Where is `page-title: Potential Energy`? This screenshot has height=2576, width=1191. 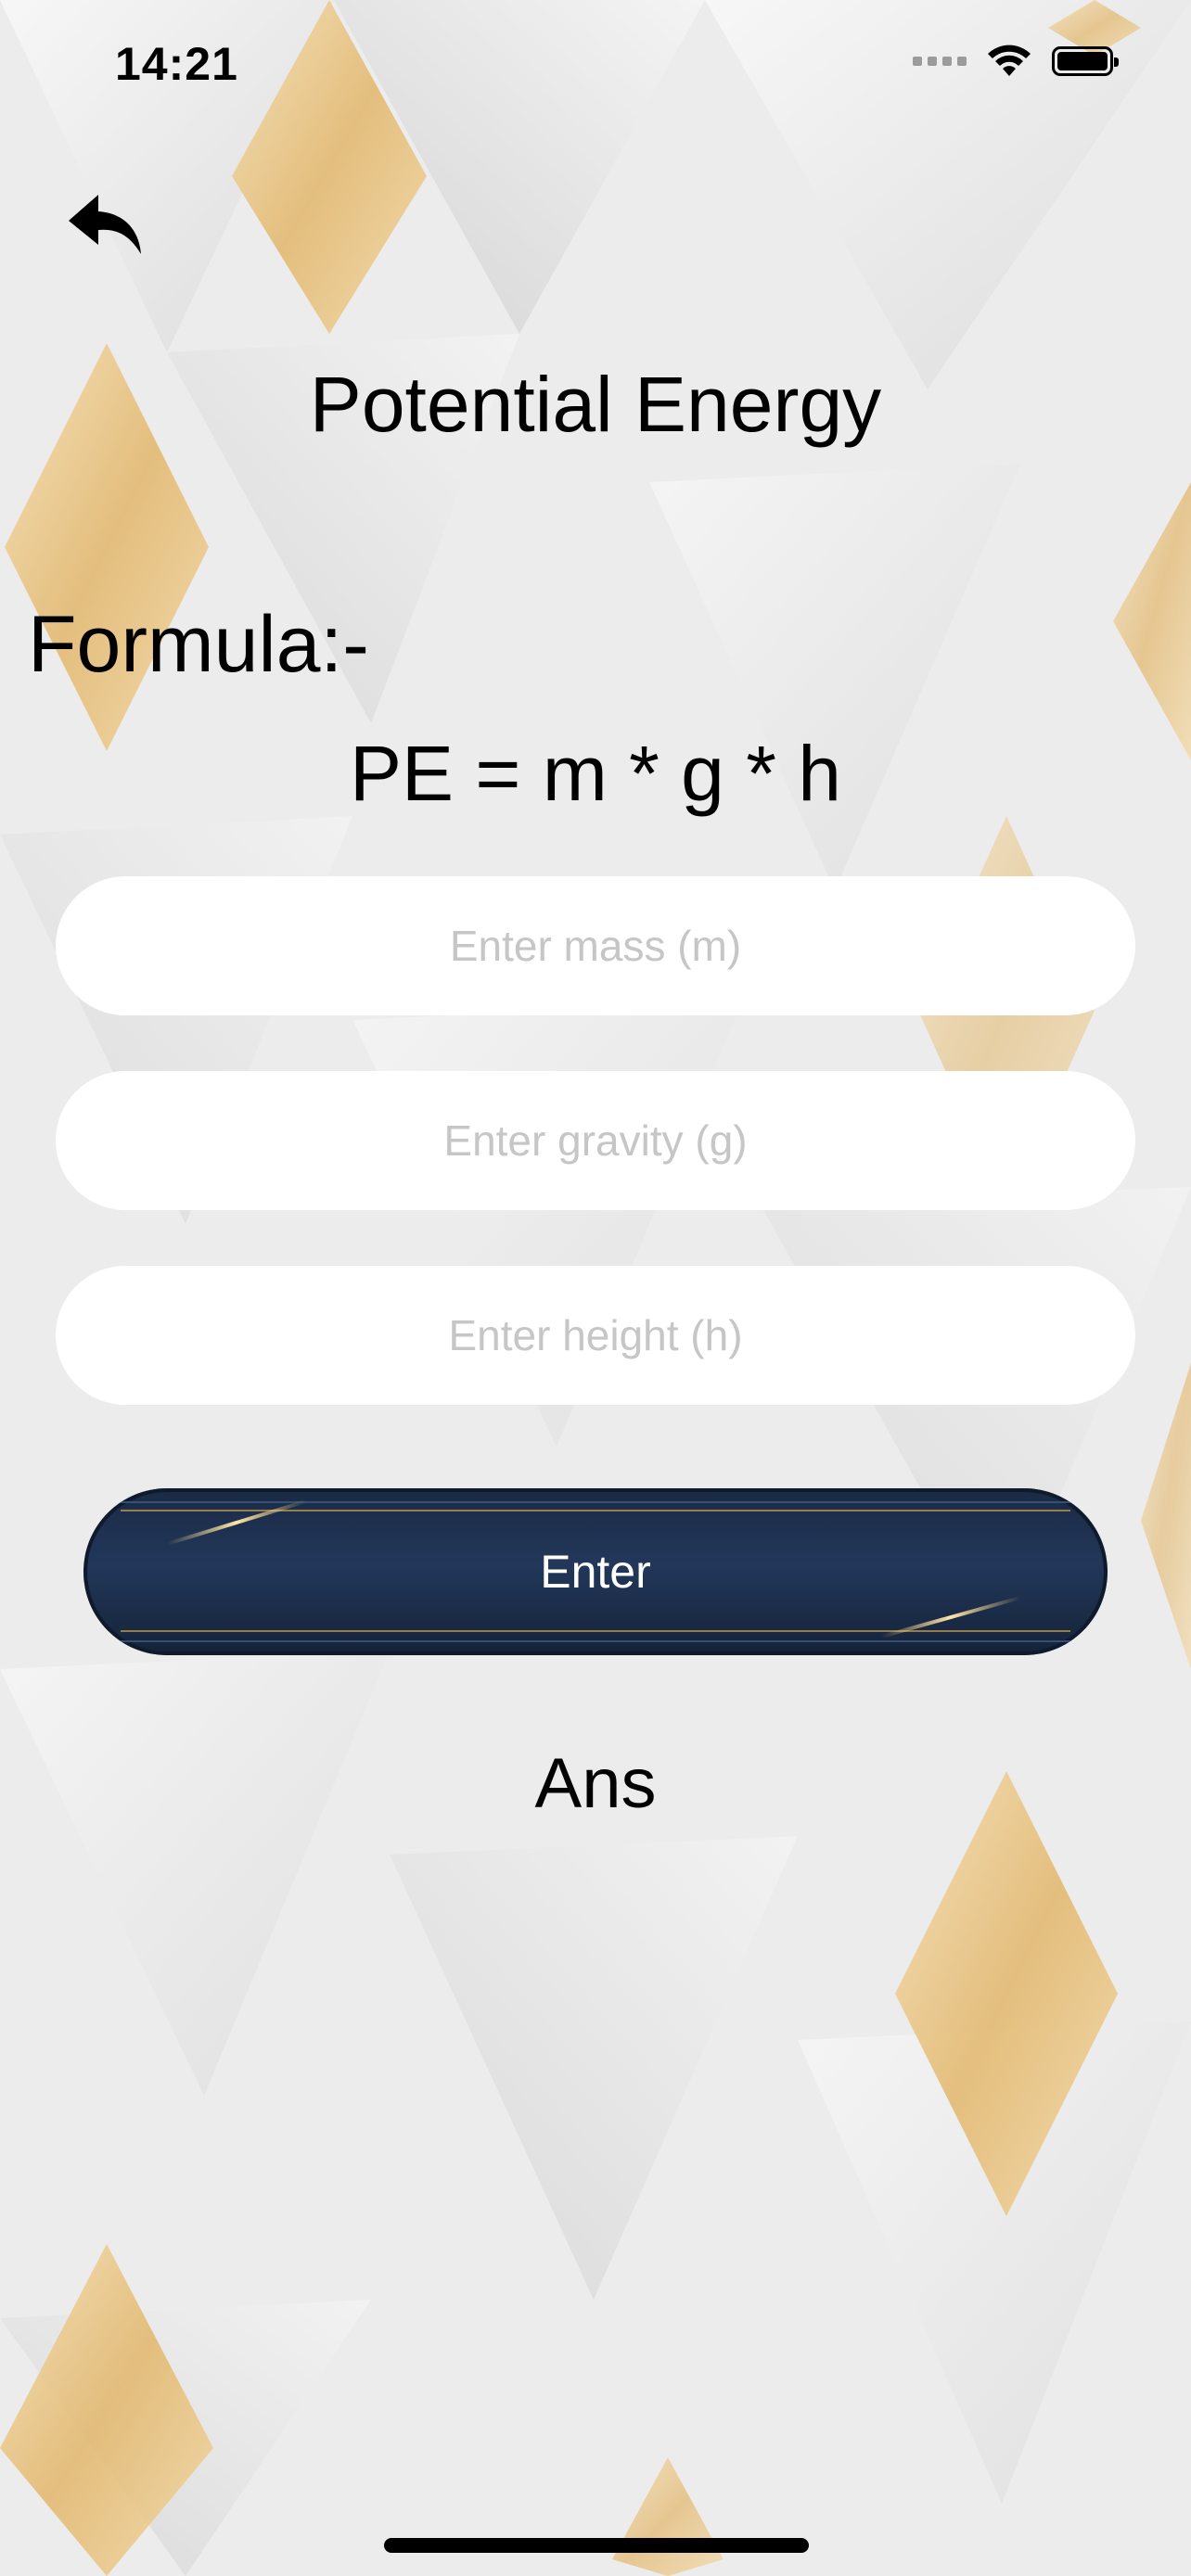
page-title: Potential Energy is located at coordinates (595, 405).